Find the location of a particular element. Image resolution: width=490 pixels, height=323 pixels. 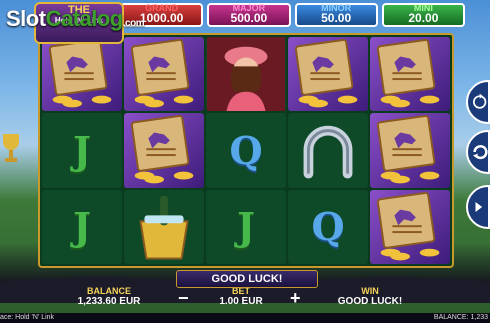

bet-increase-button: + is located at coordinates (295, 298).